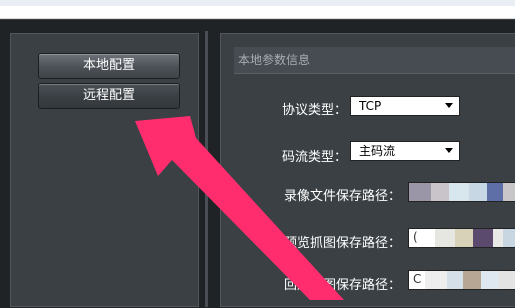  I want to click on window-titlebar, so click(257, 9).